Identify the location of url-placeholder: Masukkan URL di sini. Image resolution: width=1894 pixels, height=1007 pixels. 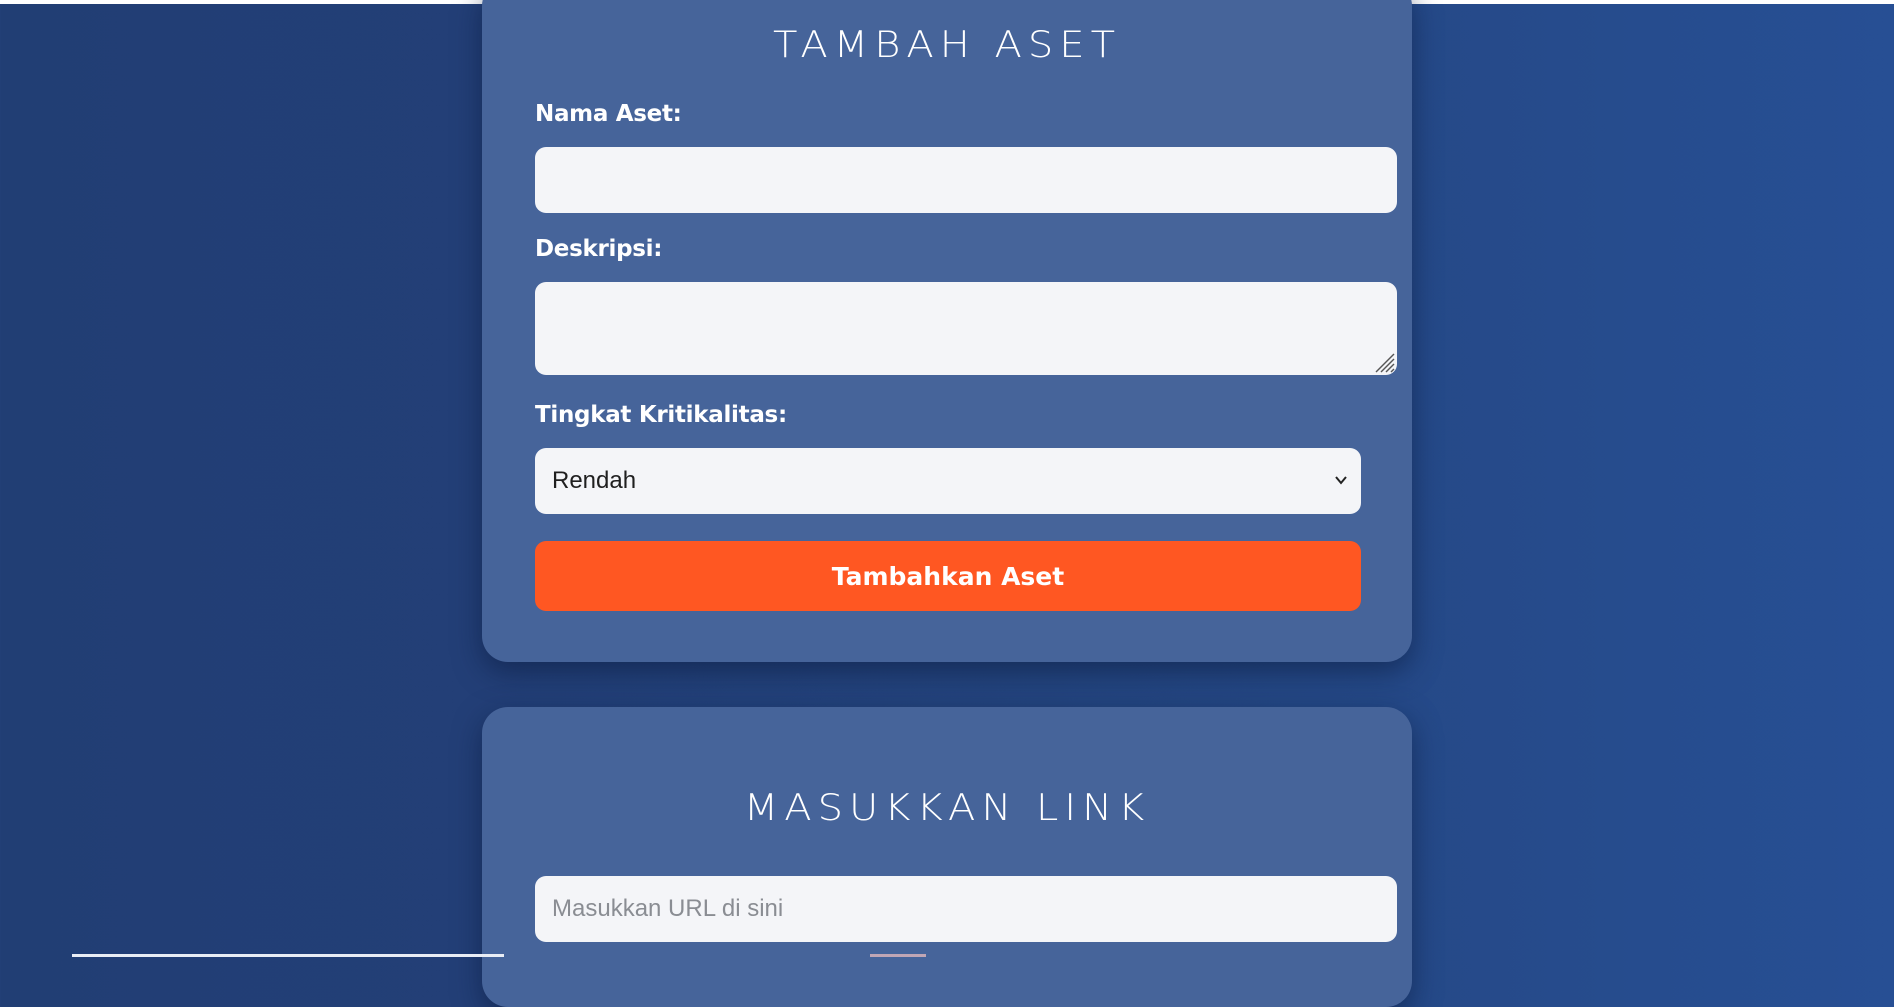
(668, 908).